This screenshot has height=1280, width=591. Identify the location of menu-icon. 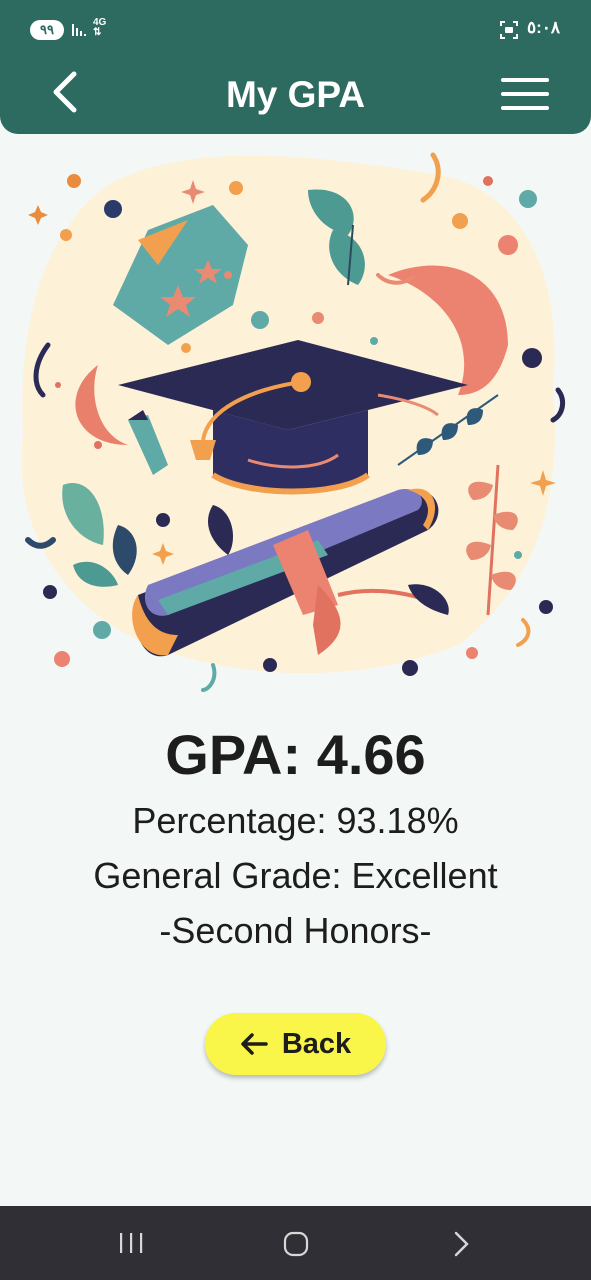
(525, 94).